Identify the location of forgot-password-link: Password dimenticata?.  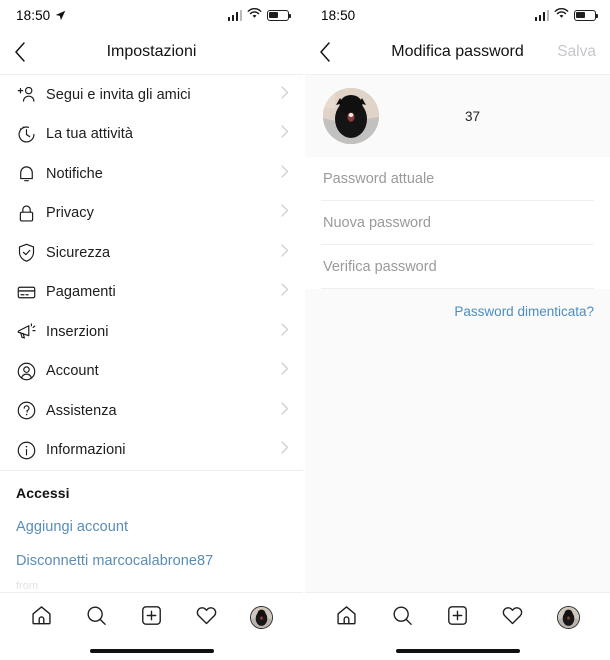
(524, 311).